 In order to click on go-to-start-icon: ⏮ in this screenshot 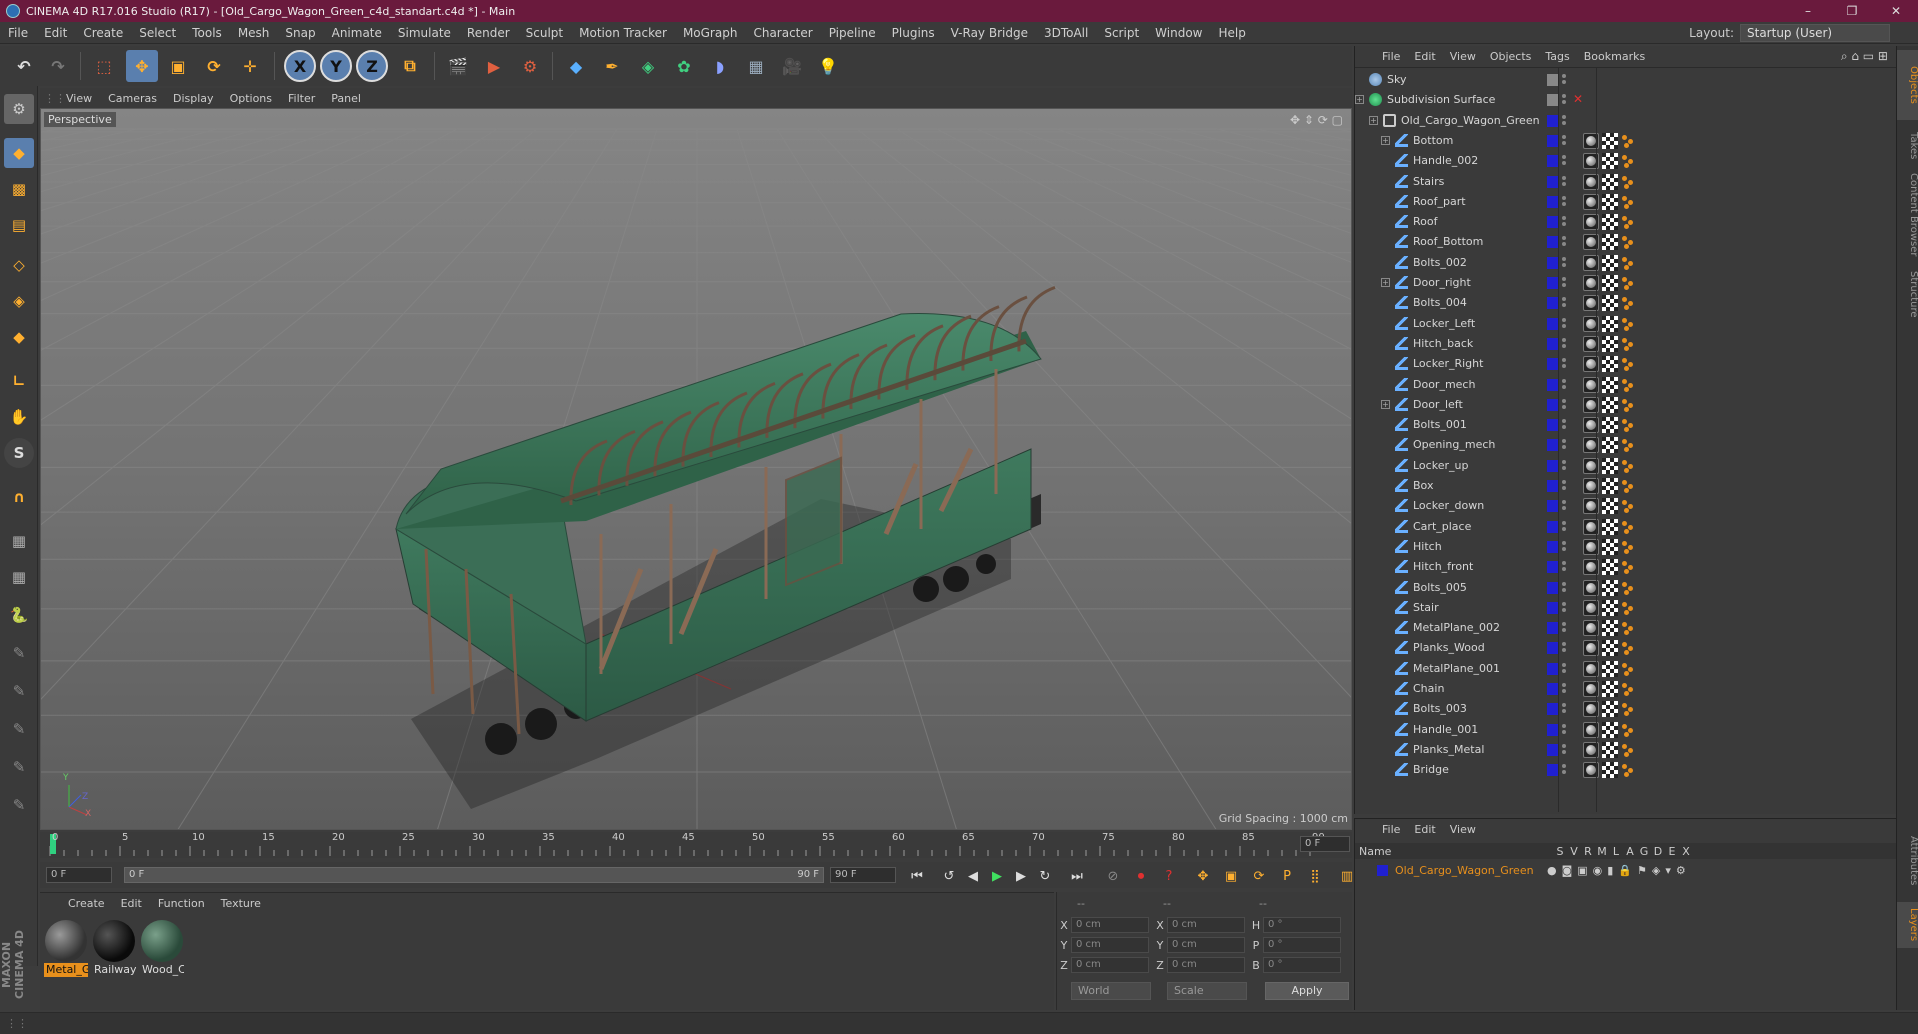, I will do `click(917, 876)`.